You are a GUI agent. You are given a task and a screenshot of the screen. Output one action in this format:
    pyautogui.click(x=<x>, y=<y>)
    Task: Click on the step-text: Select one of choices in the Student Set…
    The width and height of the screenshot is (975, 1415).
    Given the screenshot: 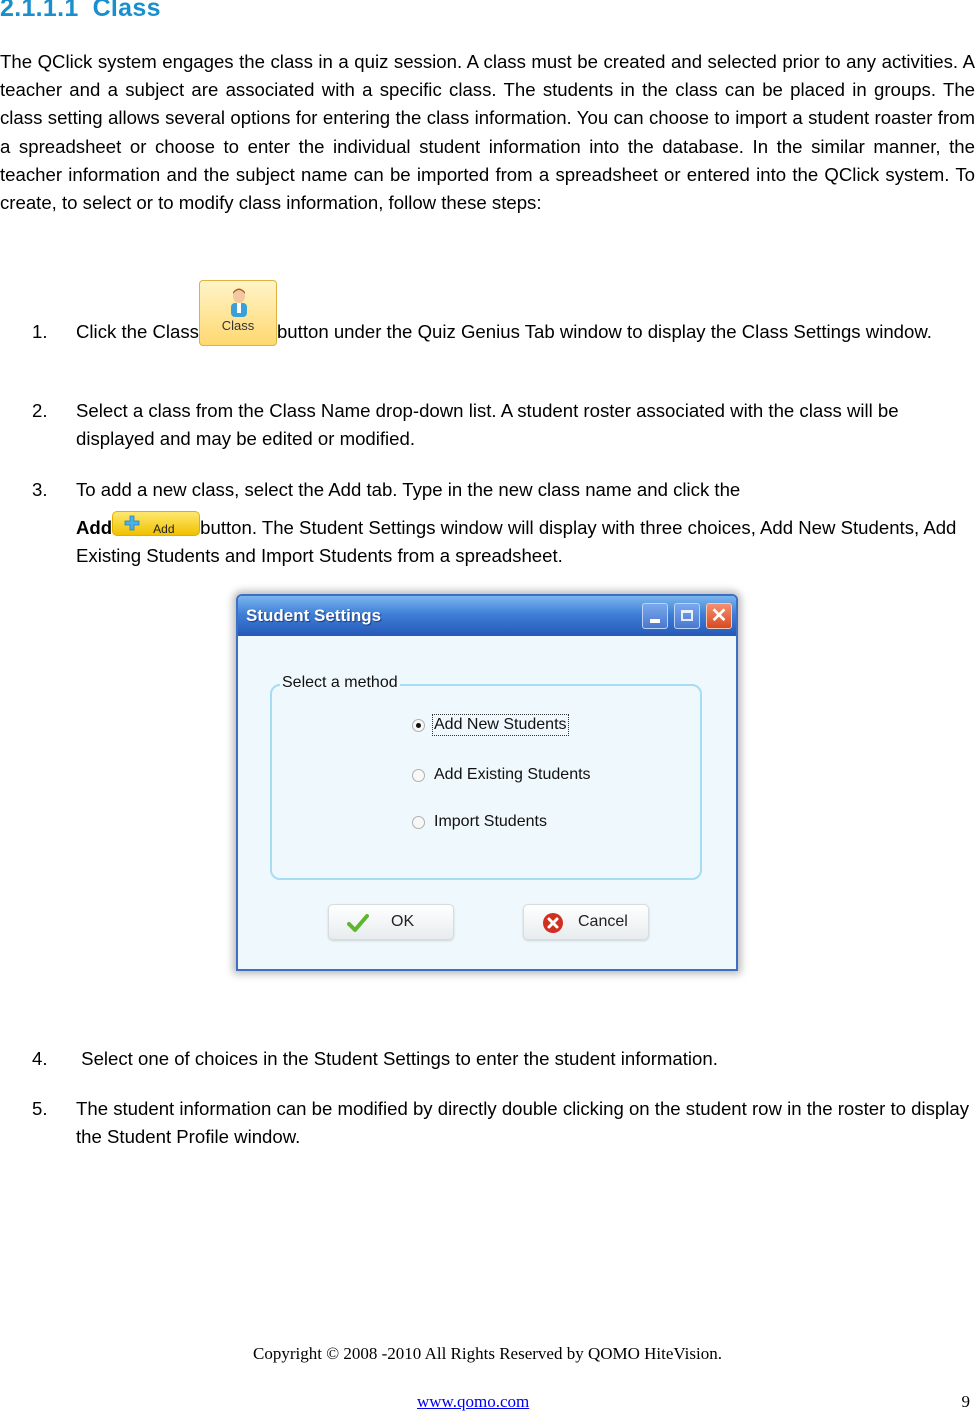 What is the action you would take?
    pyautogui.click(x=397, y=1058)
    